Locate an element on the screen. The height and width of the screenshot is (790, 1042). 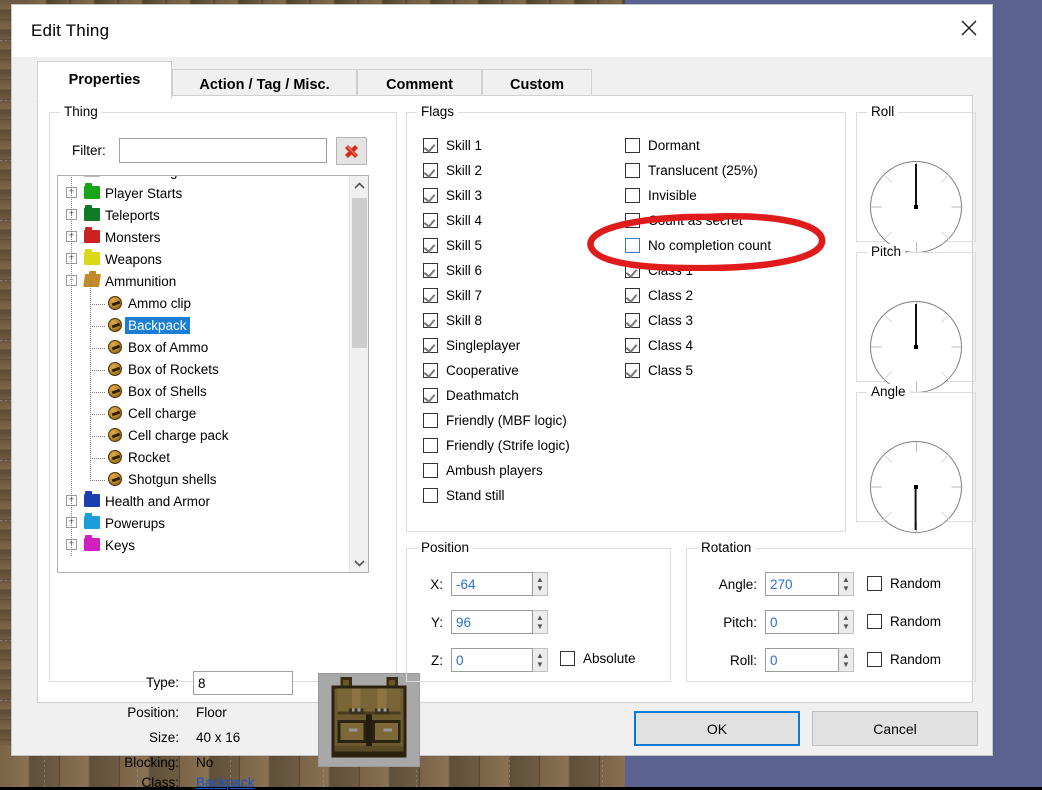
roll-input is located at coordinates (802, 660).